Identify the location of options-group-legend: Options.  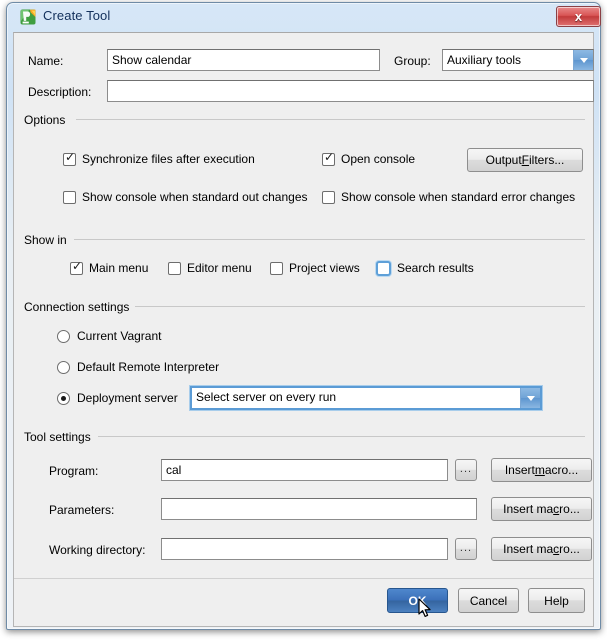
(48, 120).